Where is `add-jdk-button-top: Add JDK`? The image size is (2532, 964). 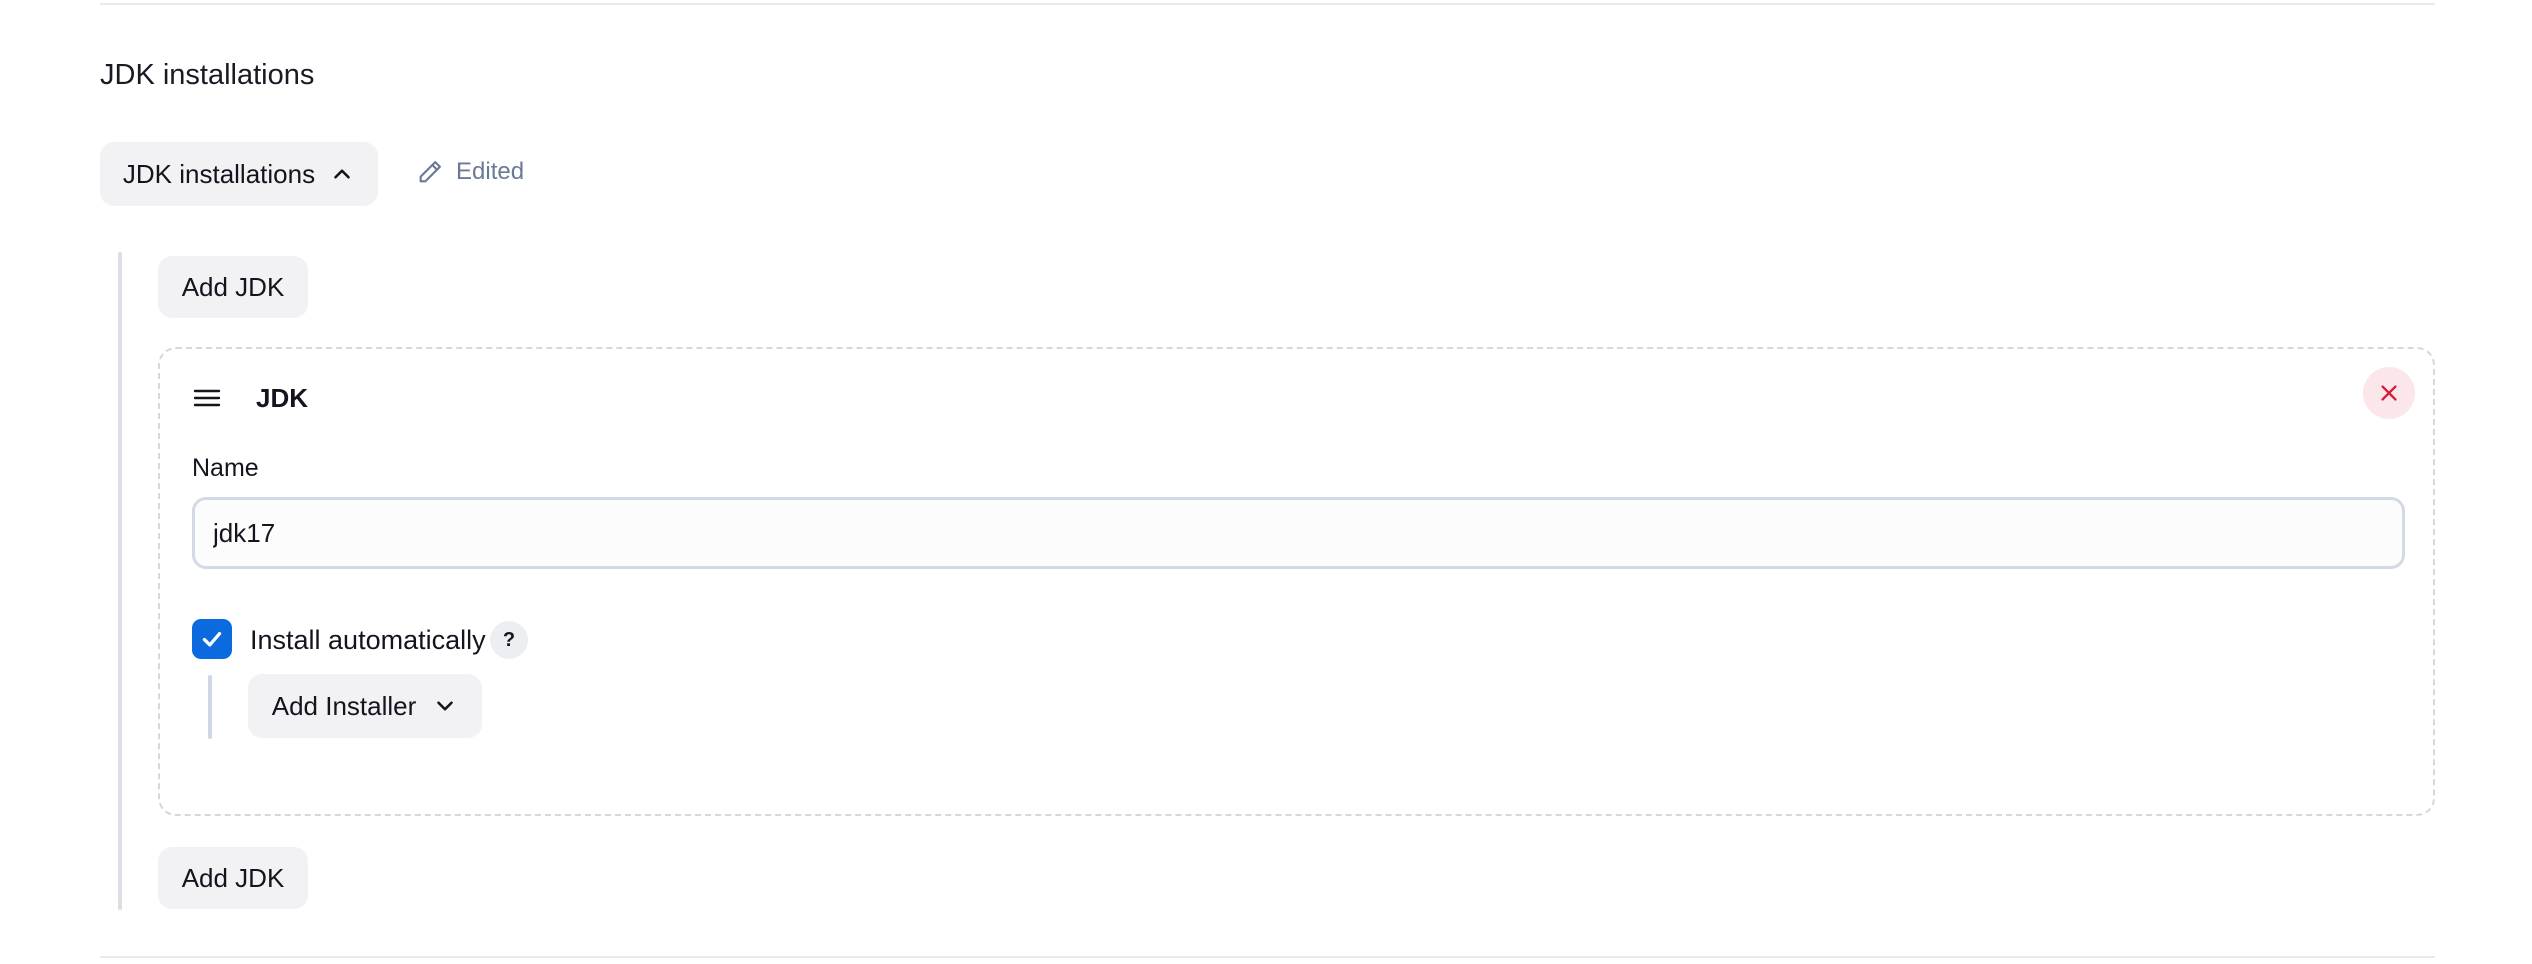
add-jdk-button-top: Add JDK is located at coordinates (233, 287).